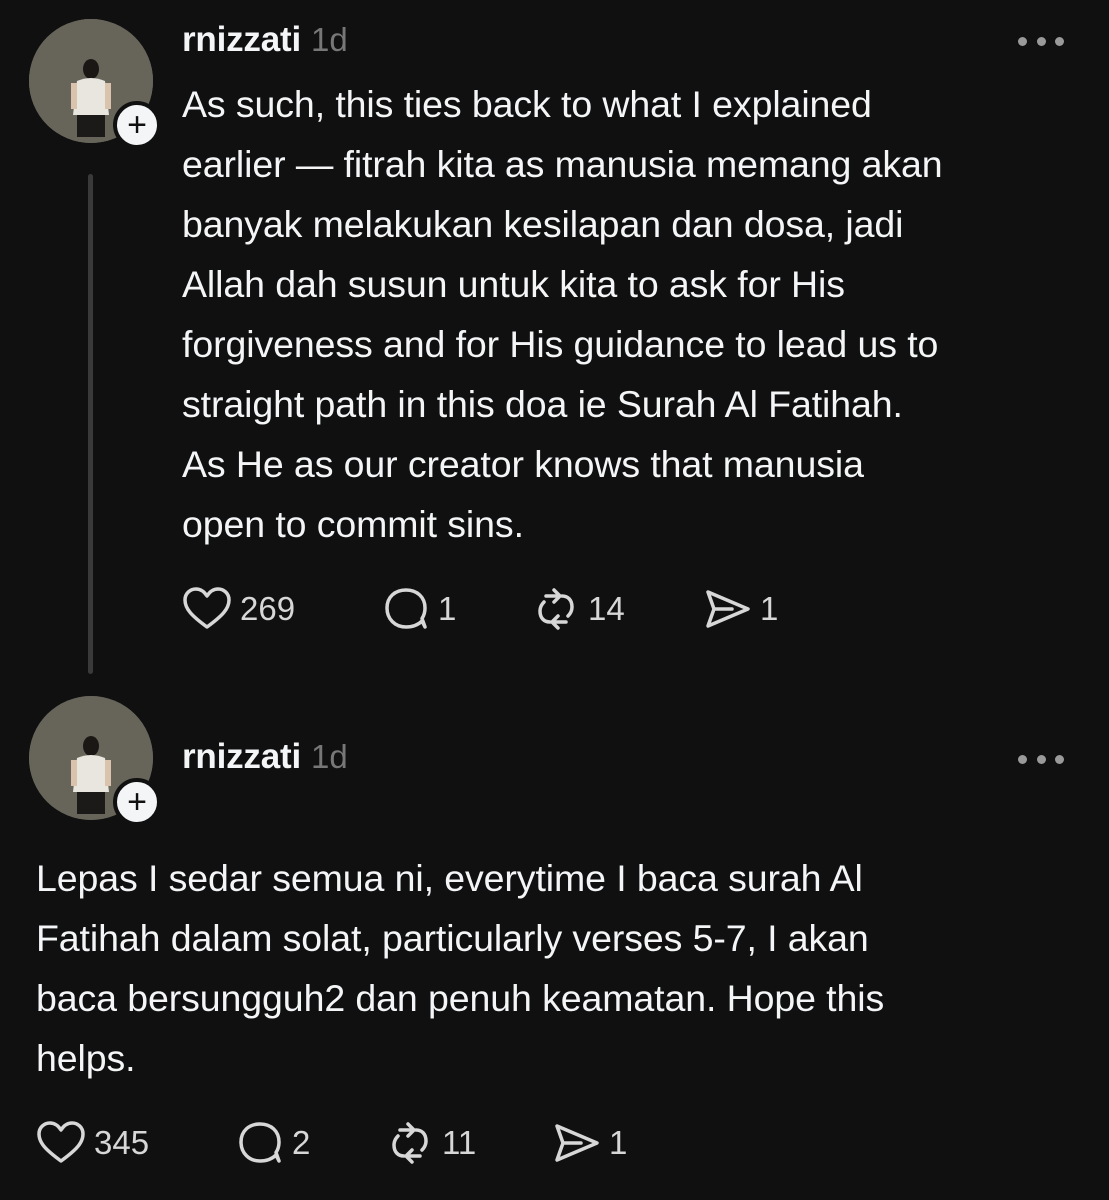  I want to click on reply-count: 2, so click(301, 1142).